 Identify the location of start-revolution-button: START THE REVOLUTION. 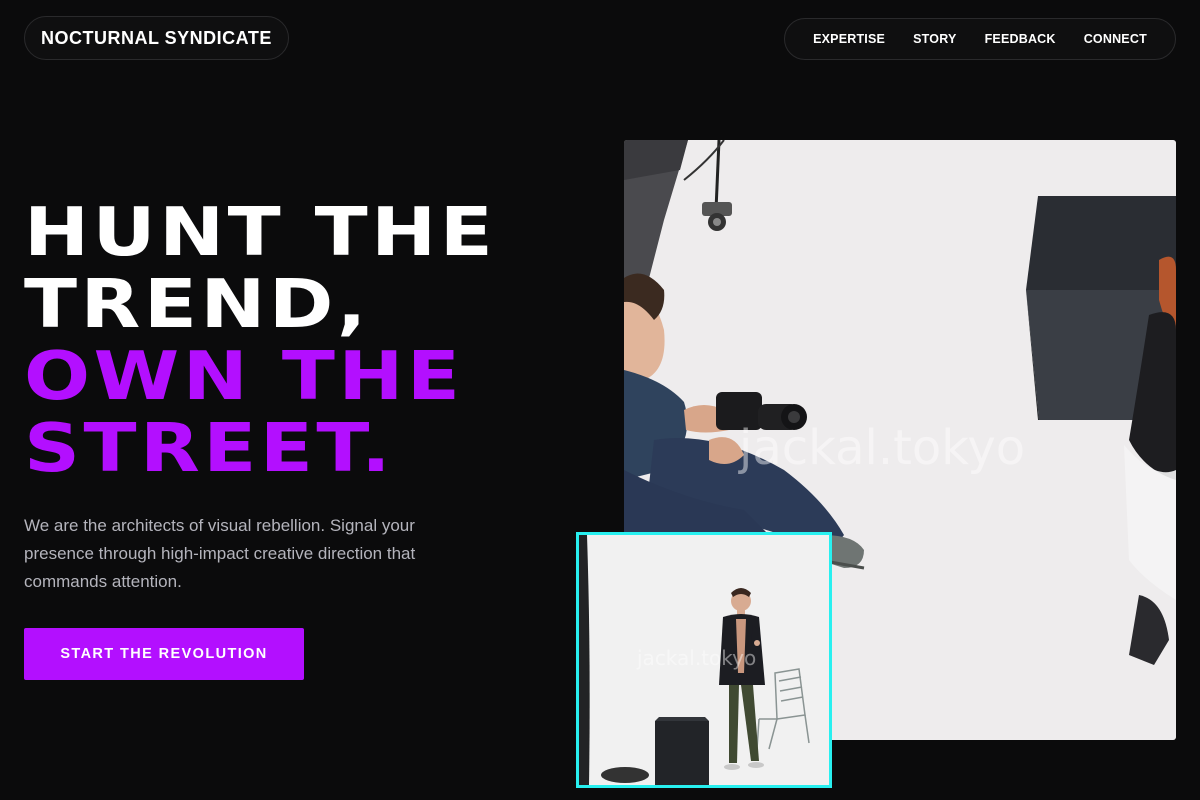
(164, 654).